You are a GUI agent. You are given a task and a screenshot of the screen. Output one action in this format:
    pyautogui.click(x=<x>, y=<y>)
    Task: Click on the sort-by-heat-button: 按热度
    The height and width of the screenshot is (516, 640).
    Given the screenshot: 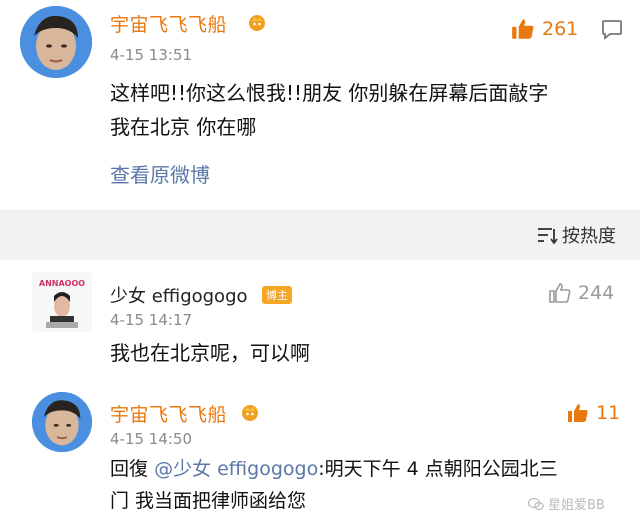 What is the action you would take?
    pyautogui.click(x=576, y=235)
    